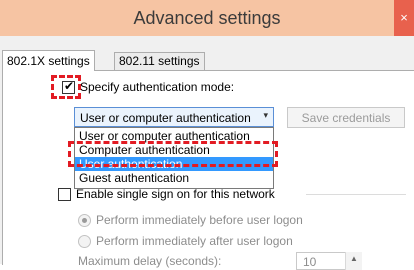 This screenshot has width=414, height=270. I want to click on max-delay-label: Maximum delay (seconds):, so click(150, 261).